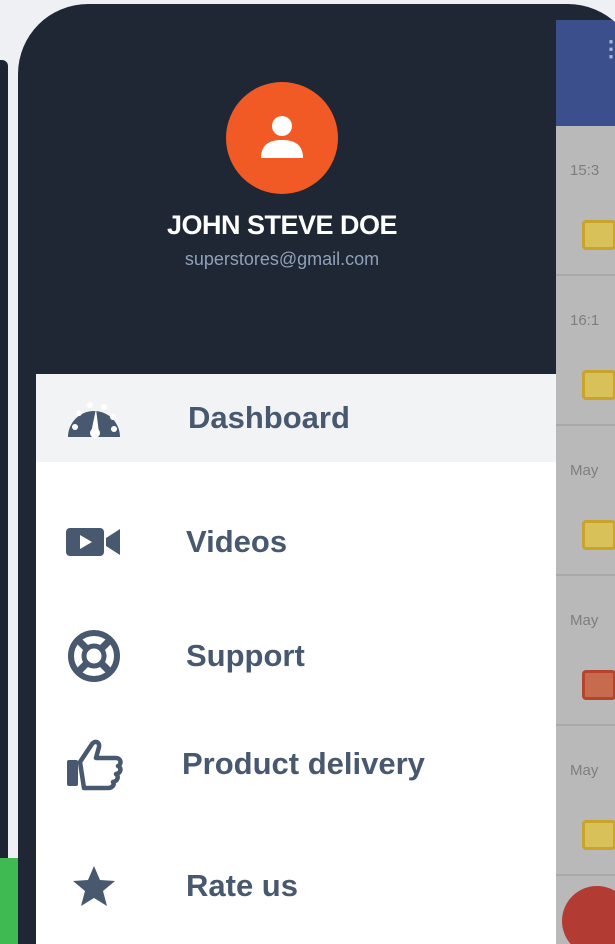  I want to click on thumbs-up-icon, so click(94, 764).